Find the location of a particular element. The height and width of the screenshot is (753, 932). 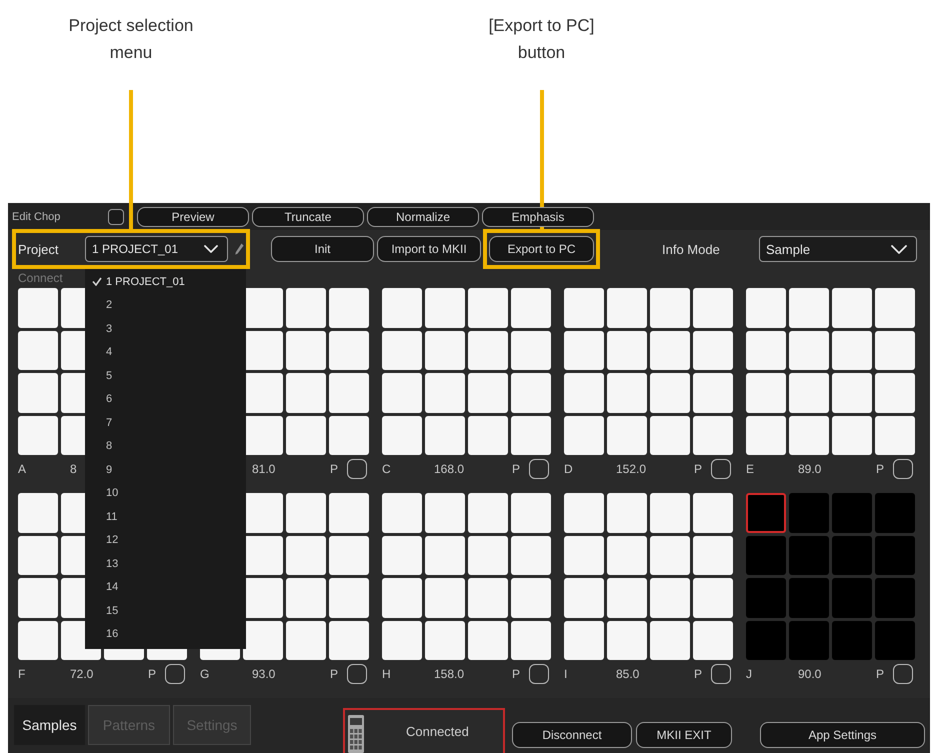

menu-item: 1 PROJECT_01 is located at coordinates (165, 282).